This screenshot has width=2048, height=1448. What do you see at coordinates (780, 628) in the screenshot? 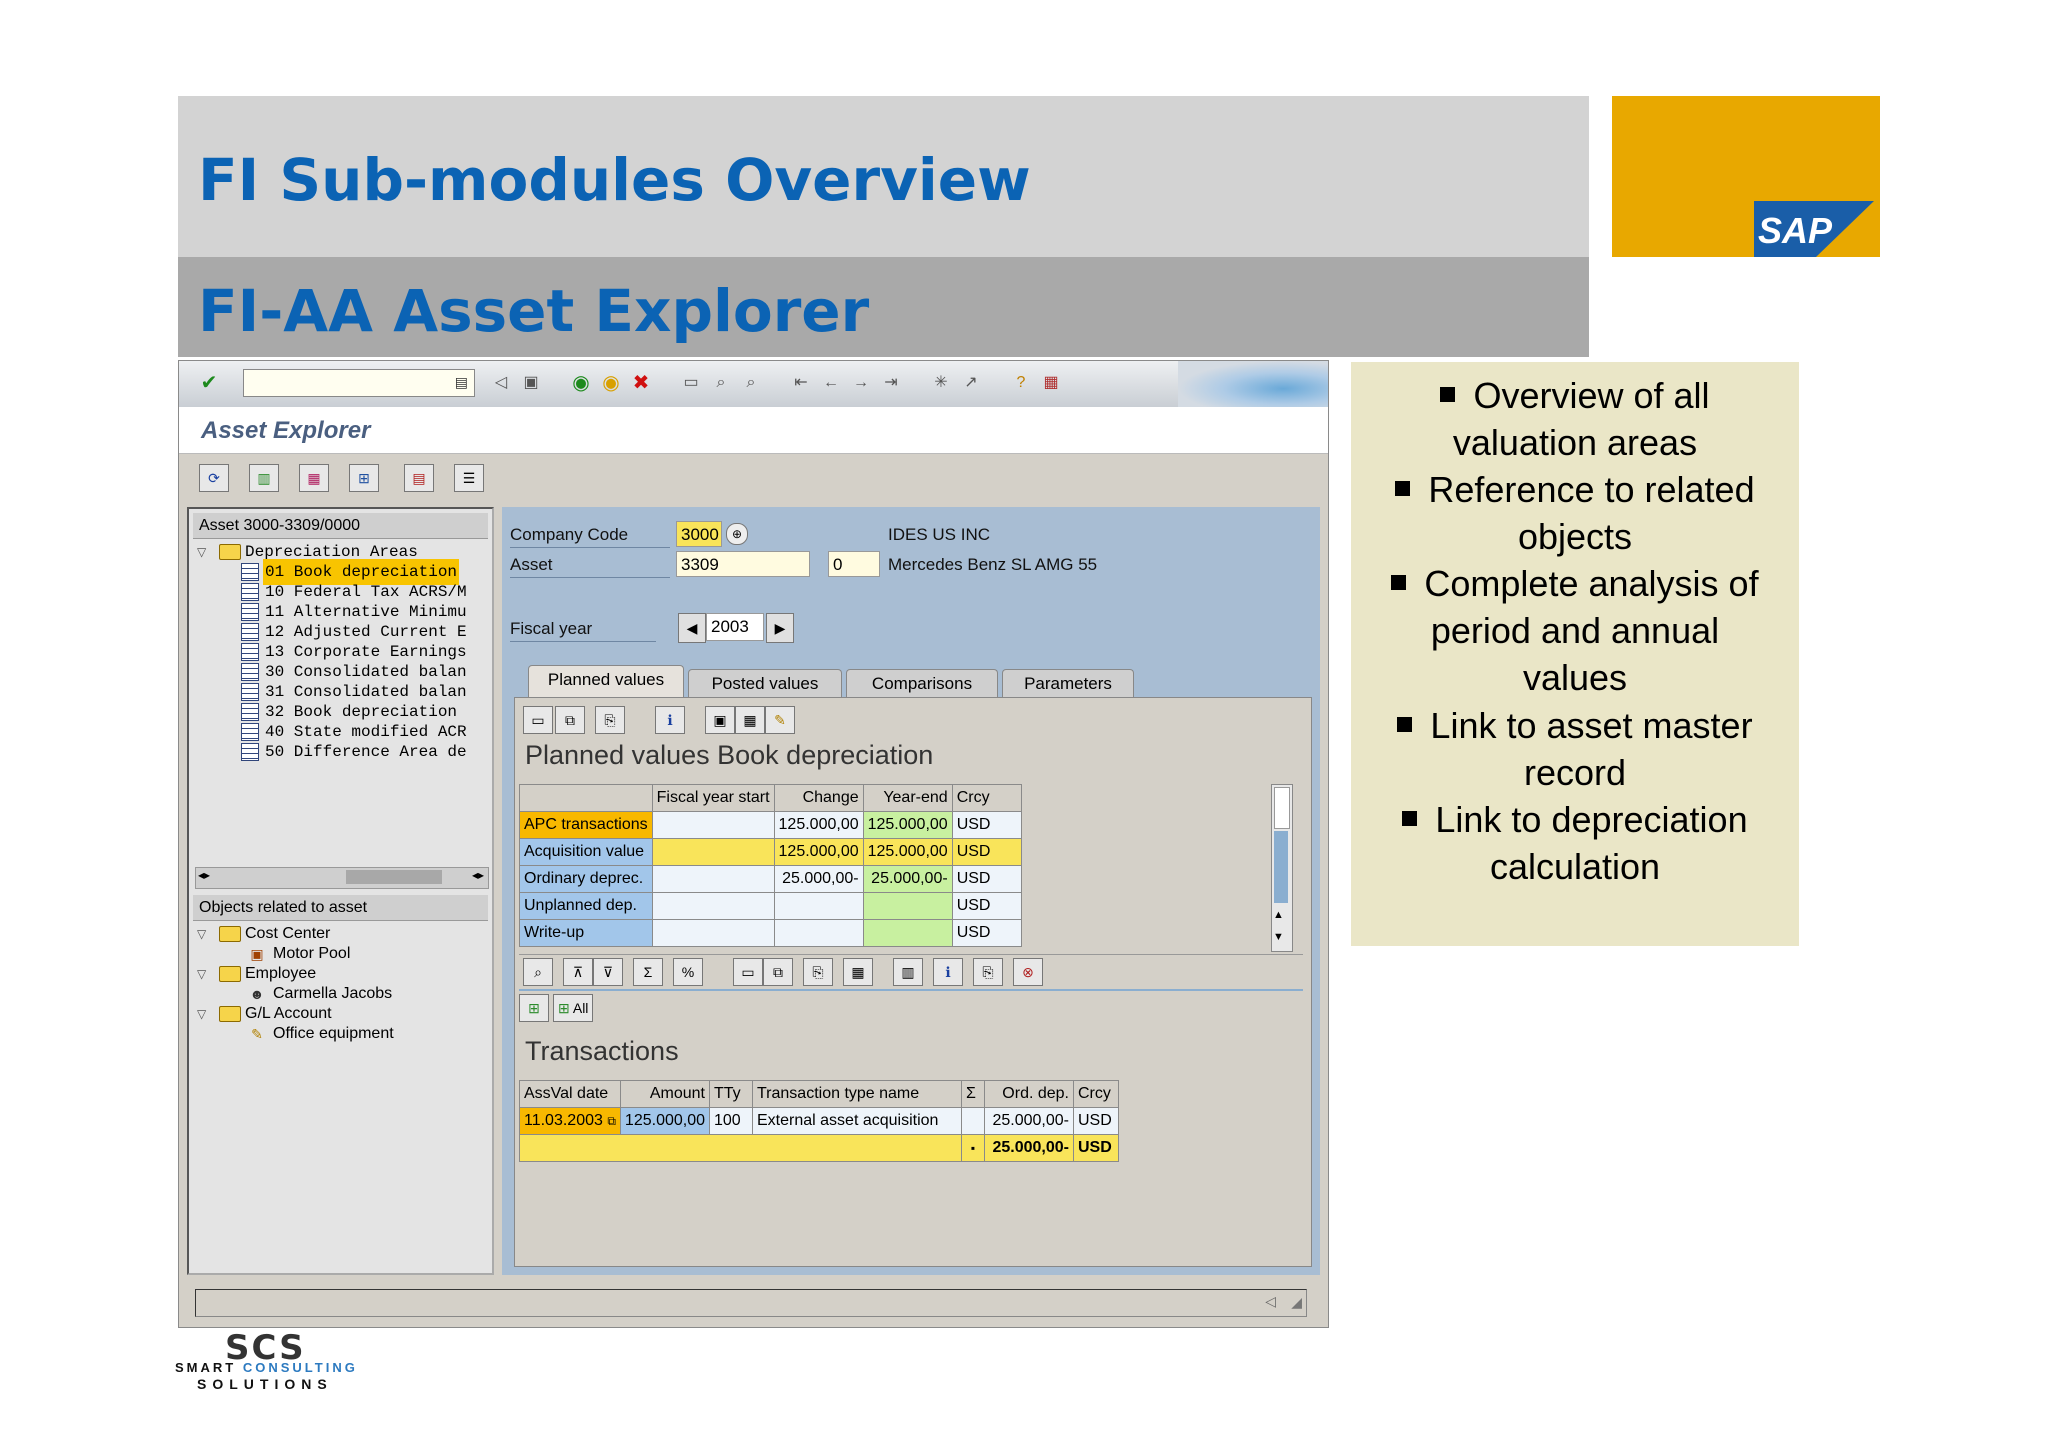
I see `next-year-button: ▶` at bounding box center [780, 628].